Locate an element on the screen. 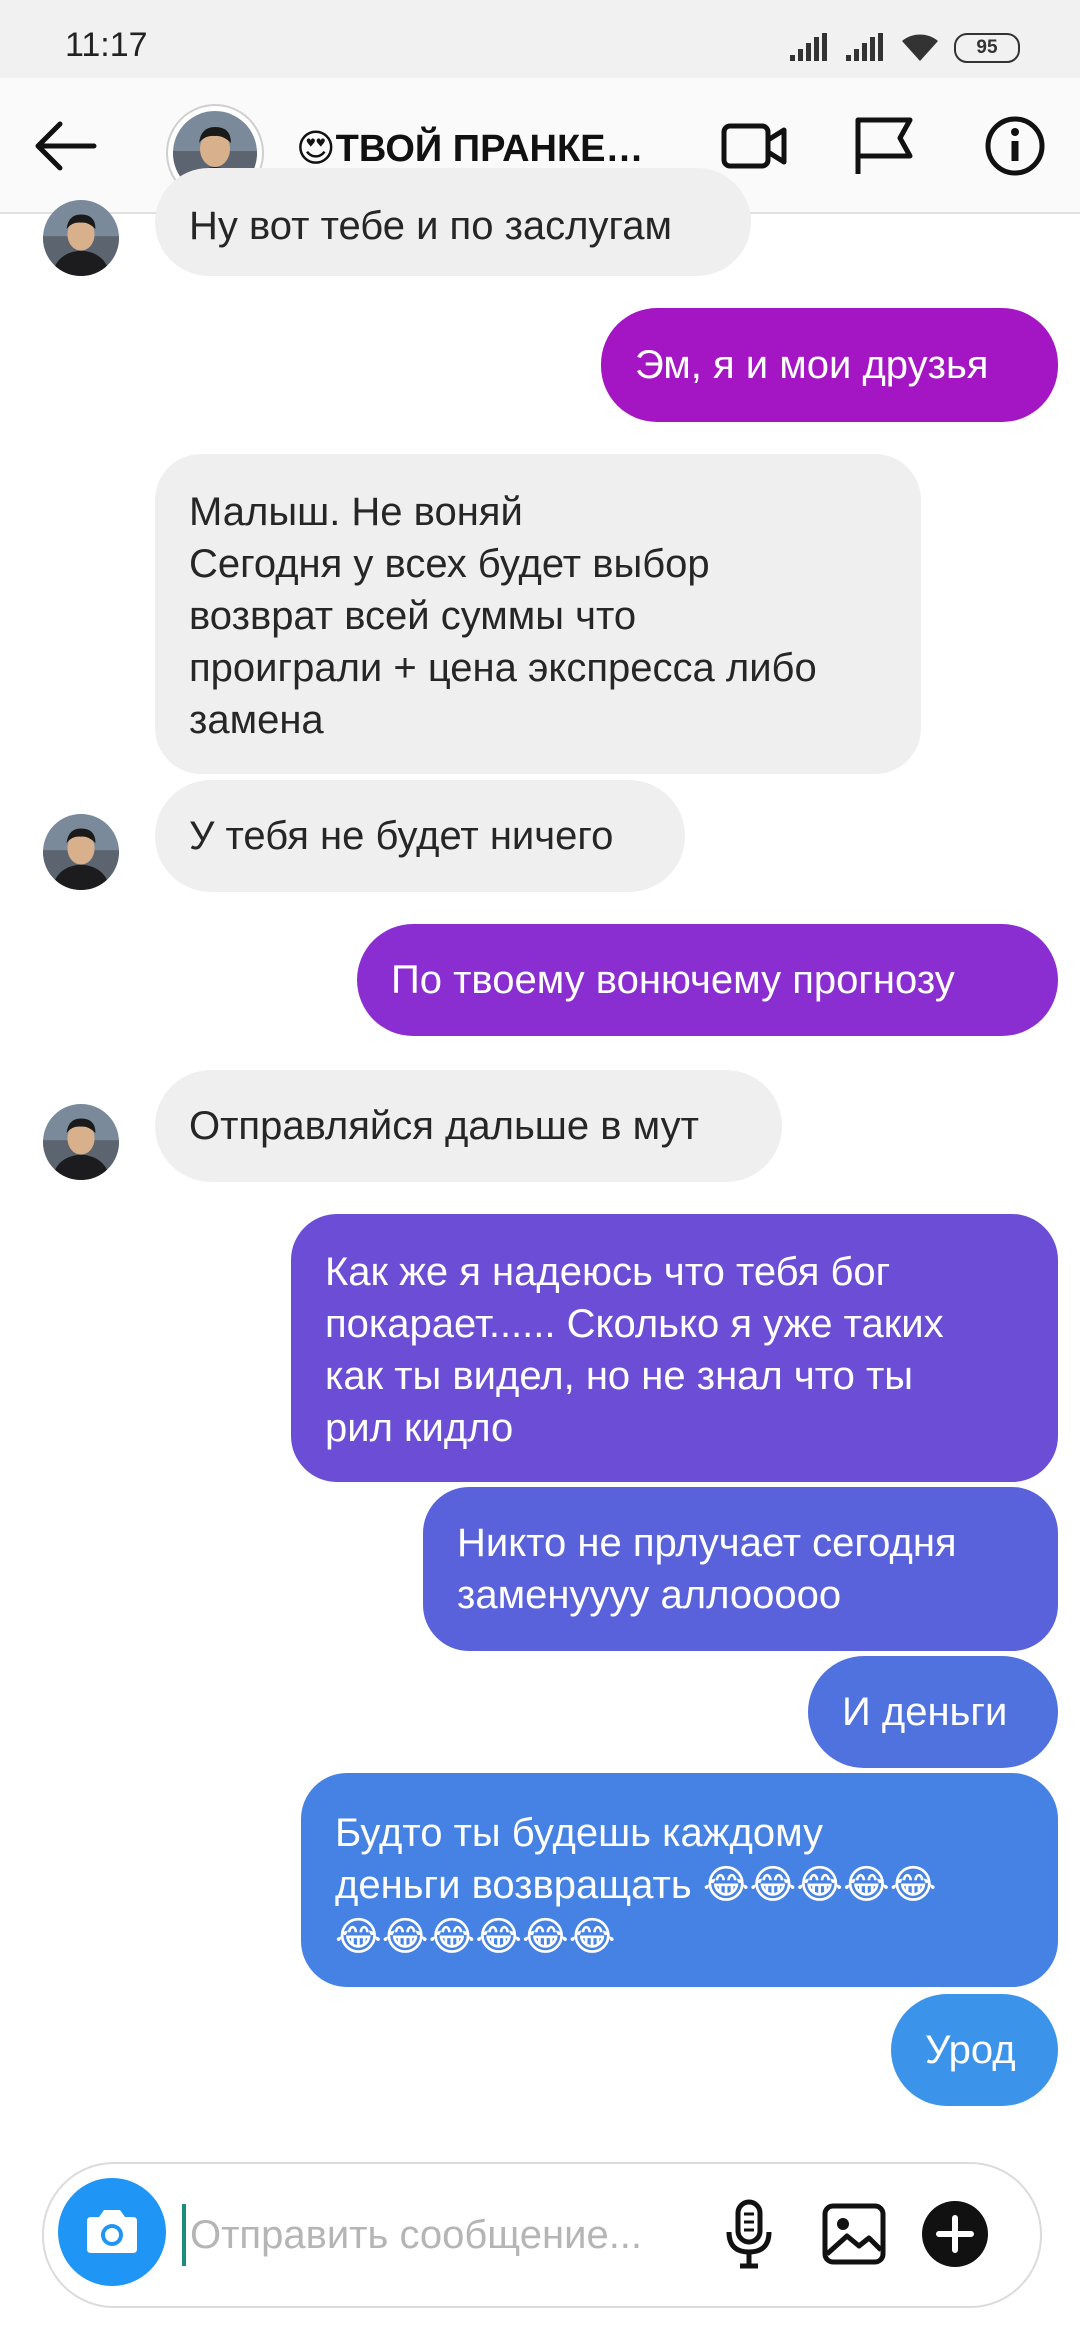  back-arrow-icon is located at coordinates (66, 146).